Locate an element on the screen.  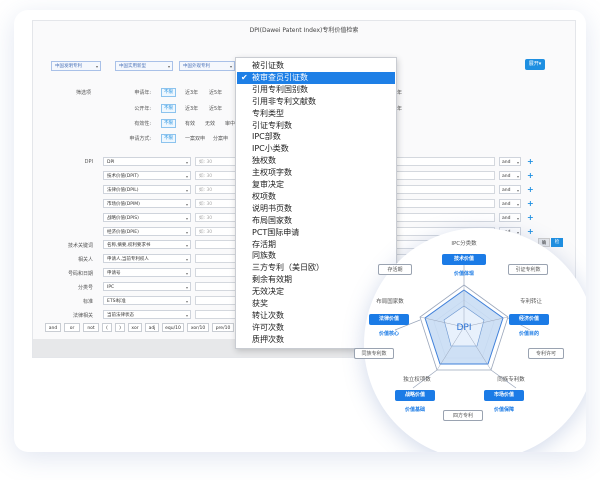
tag-family: 同族专利数 is located at coordinates (374, 353).